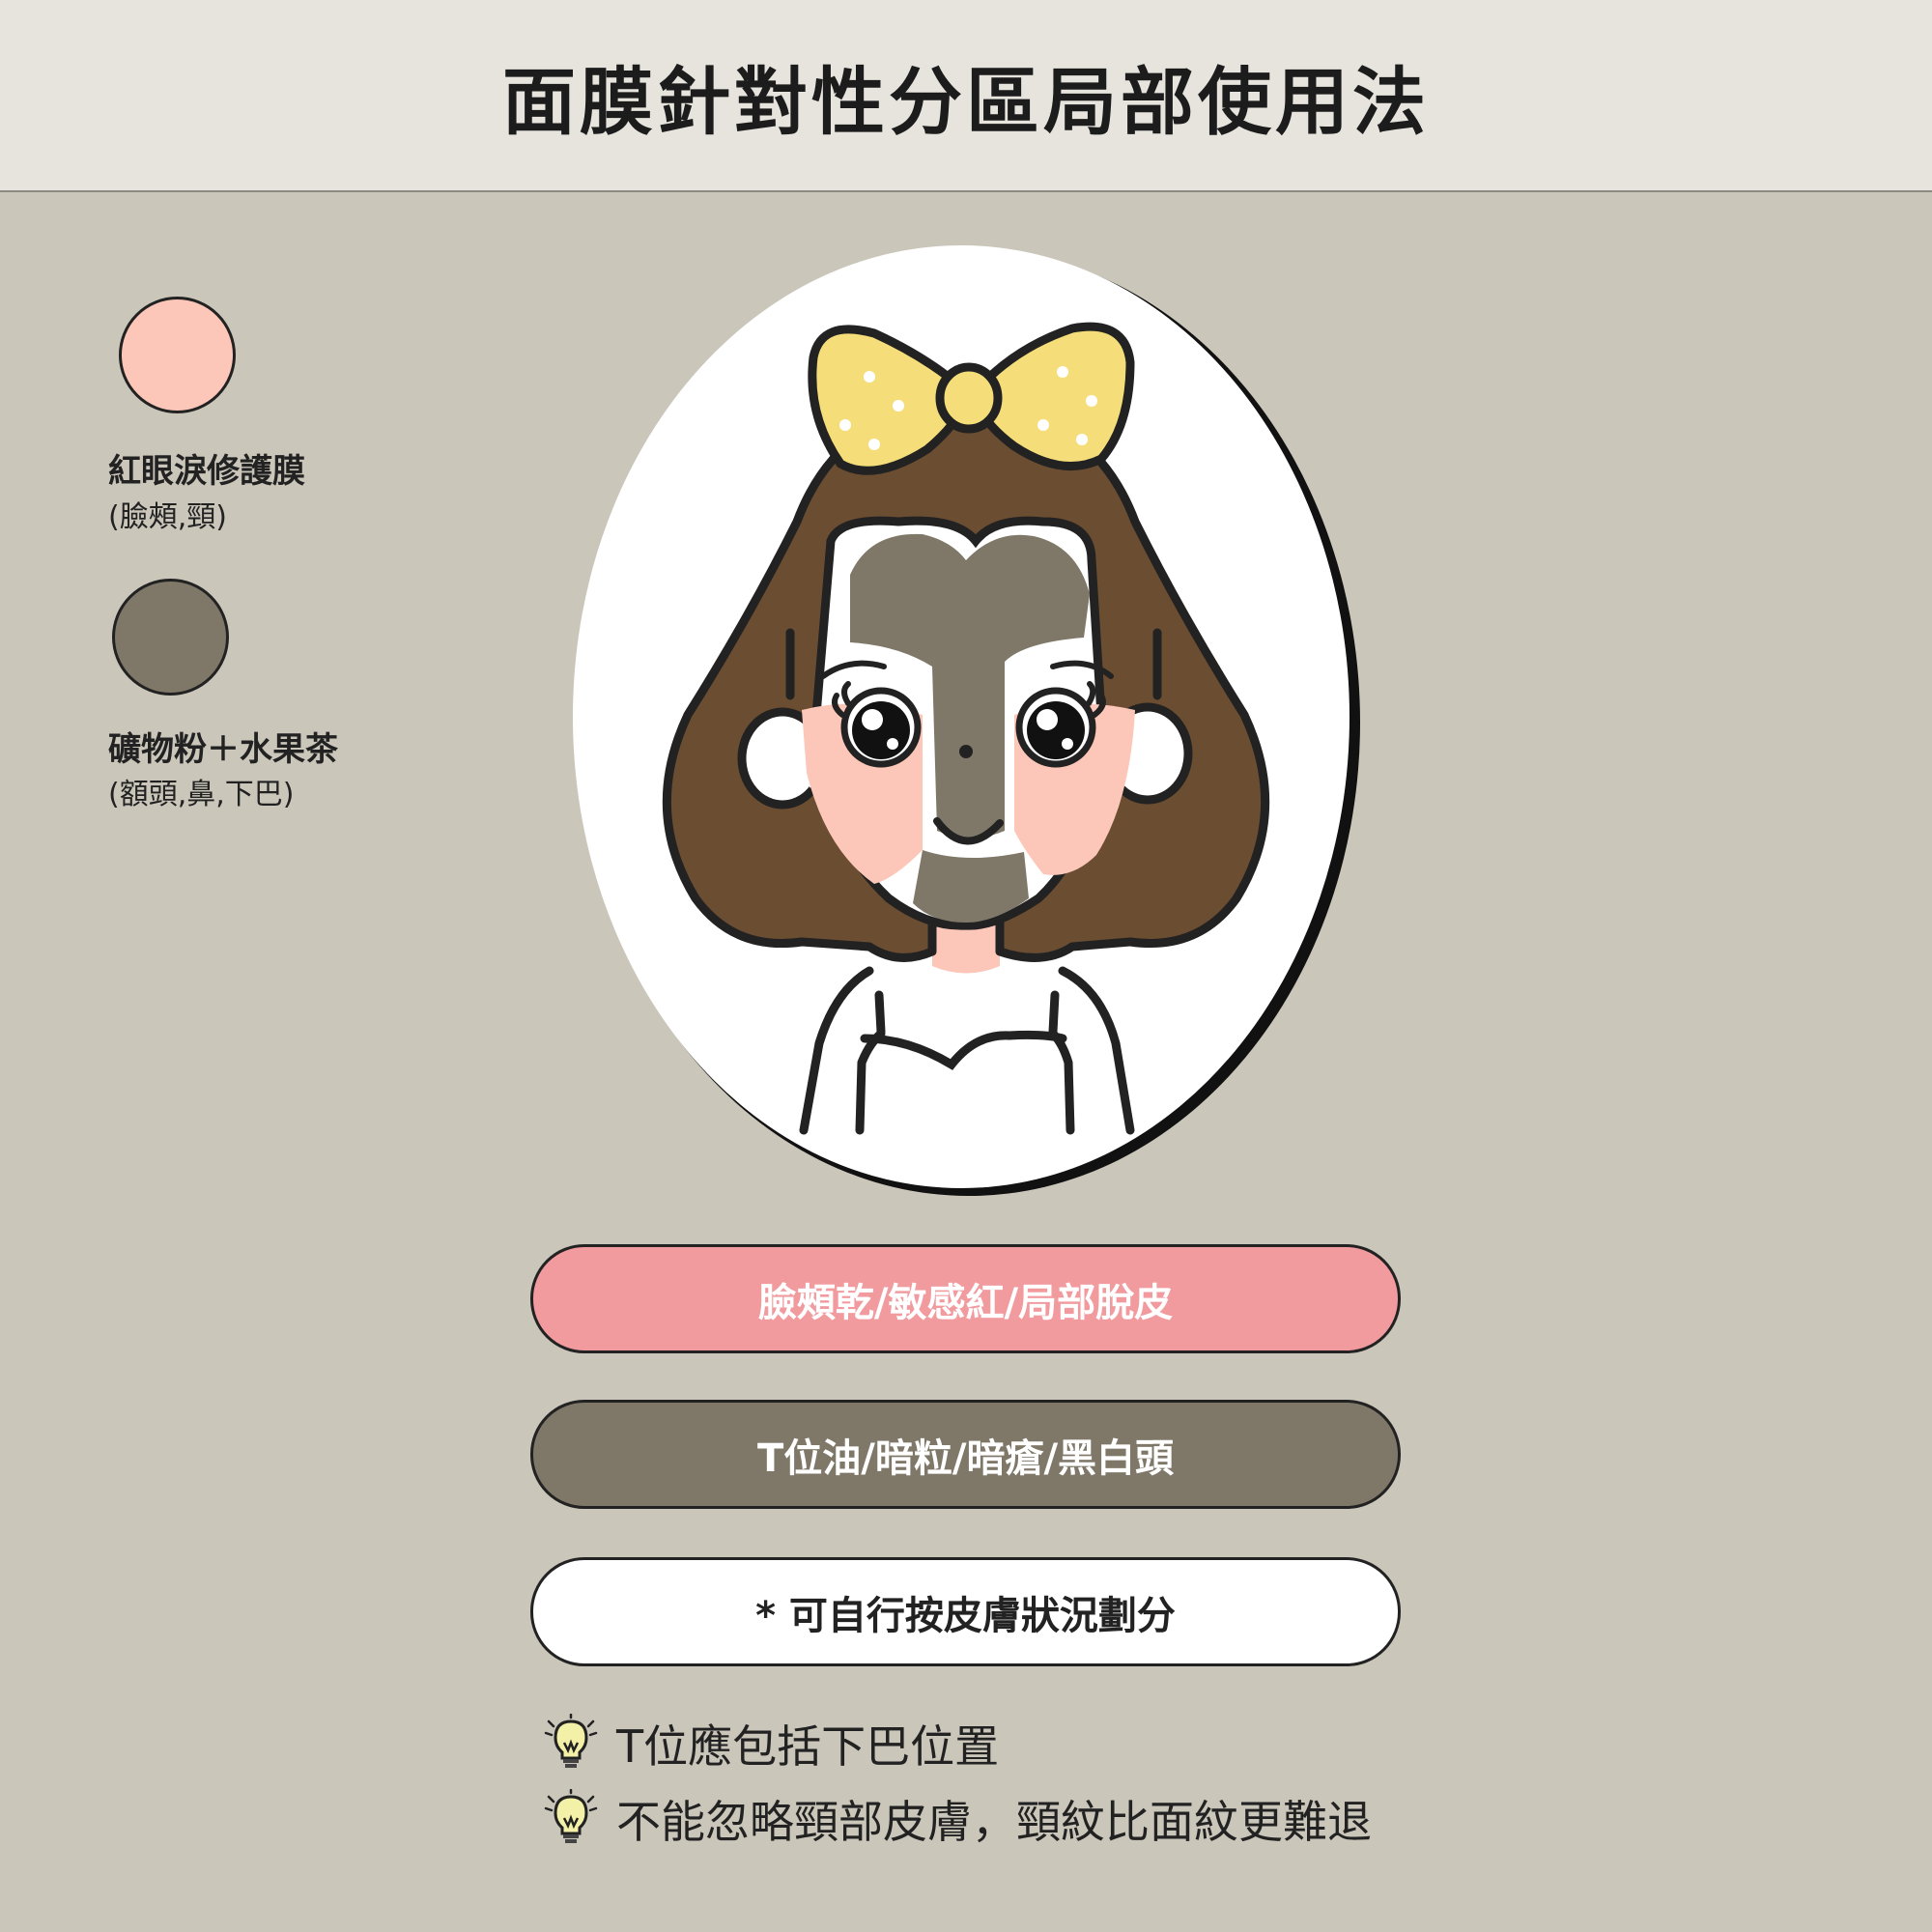  Describe the element at coordinates (994, 1822) in the screenshot. I see `tip-text: 不能忽略頸部皮膚，頸紋比面紋更難退` at that location.